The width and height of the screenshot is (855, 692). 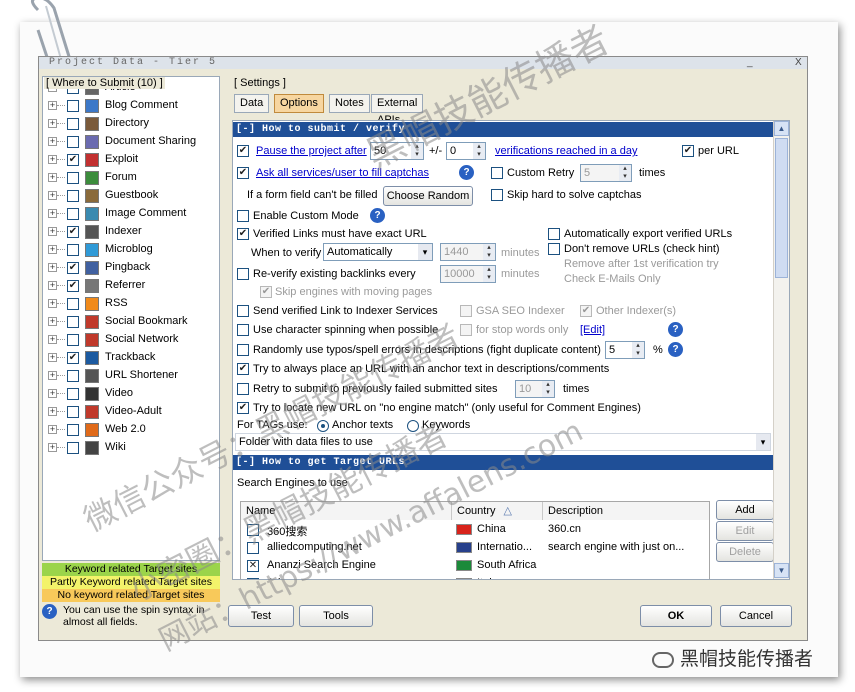 What do you see at coordinates (497, 195) in the screenshot?
I see `skip-hard-captchas-checkbox` at bounding box center [497, 195].